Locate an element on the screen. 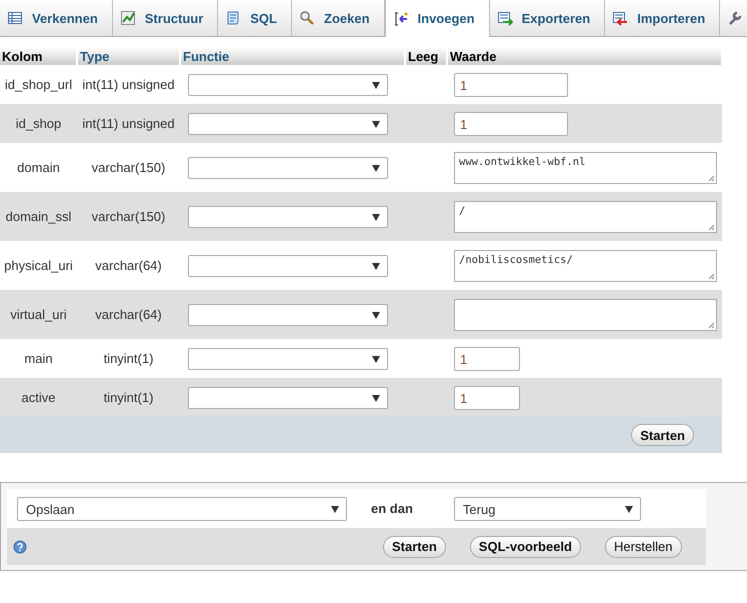 The image size is (747, 603). column-header: Type is located at coordinates (128, 56).